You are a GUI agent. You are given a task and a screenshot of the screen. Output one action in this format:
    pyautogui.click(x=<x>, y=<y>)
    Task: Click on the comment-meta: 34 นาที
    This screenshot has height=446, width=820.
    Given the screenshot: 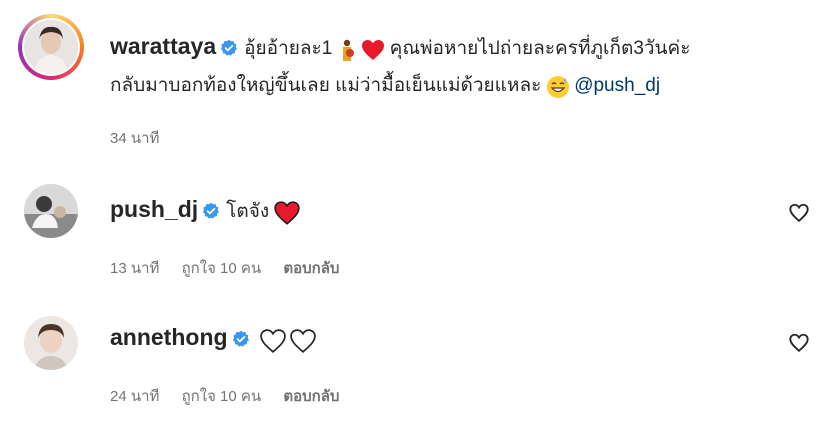 What is the action you would take?
    pyautogui.click(x=143, y=138)
    